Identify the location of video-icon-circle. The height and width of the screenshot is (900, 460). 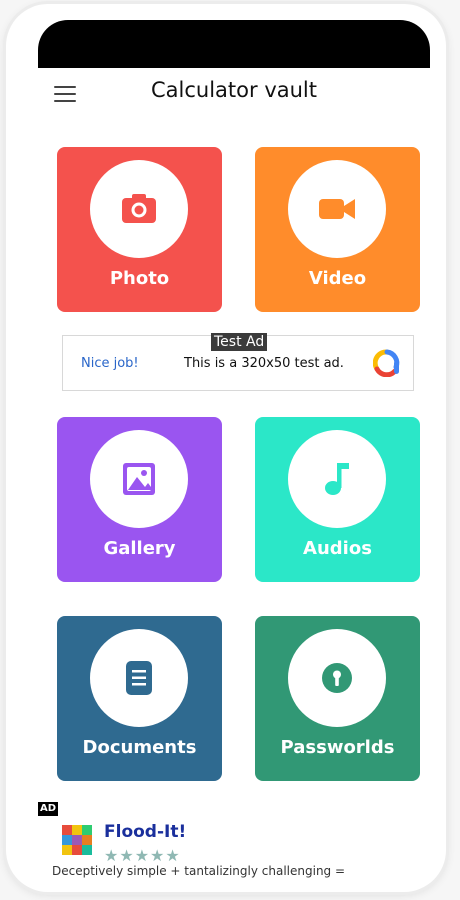
(337, 209).